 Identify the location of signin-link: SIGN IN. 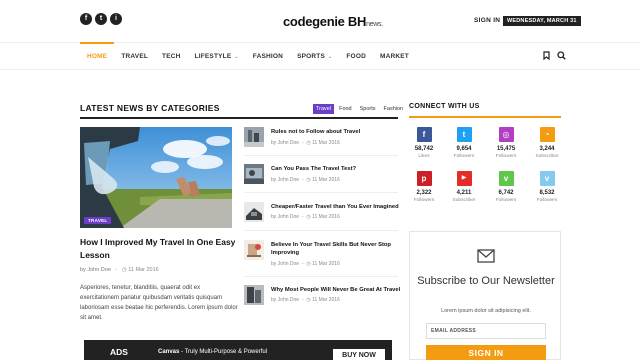
(487, 20).